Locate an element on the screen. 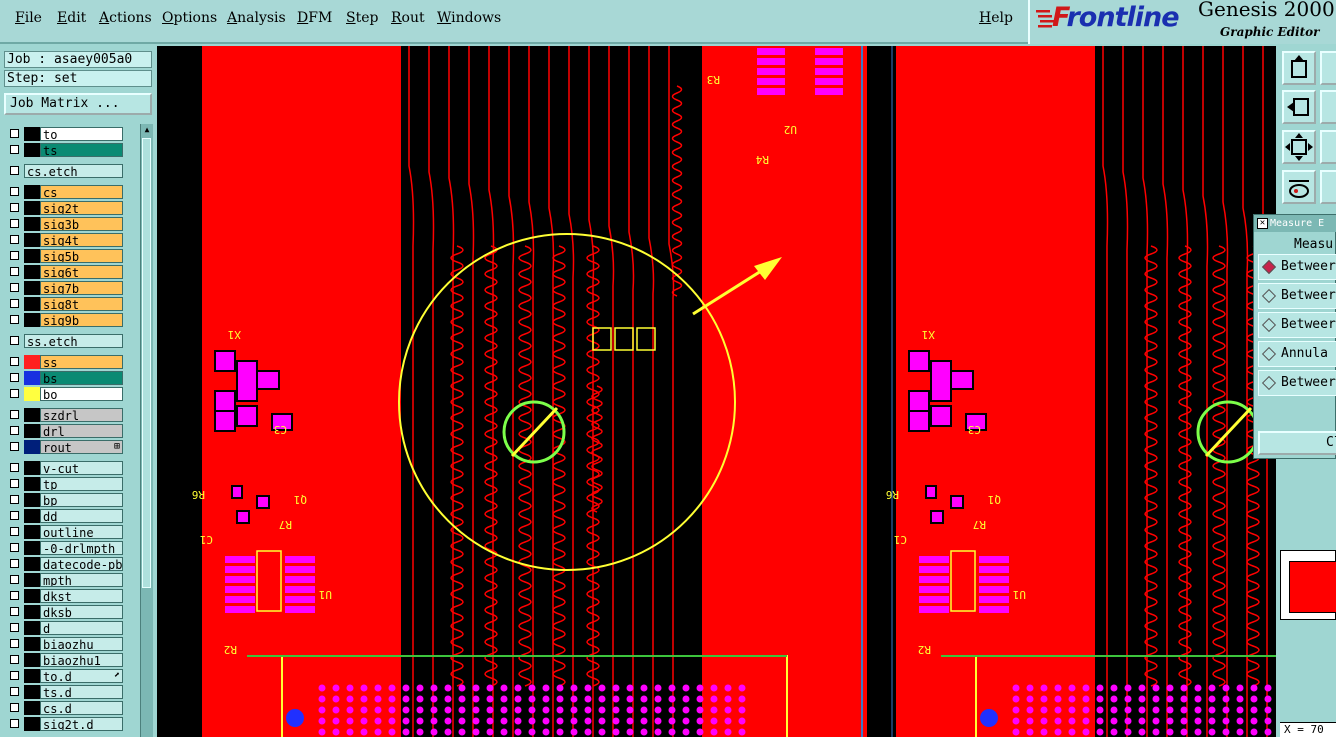  menu-windows: Windows is located at coordinates (469, 18).